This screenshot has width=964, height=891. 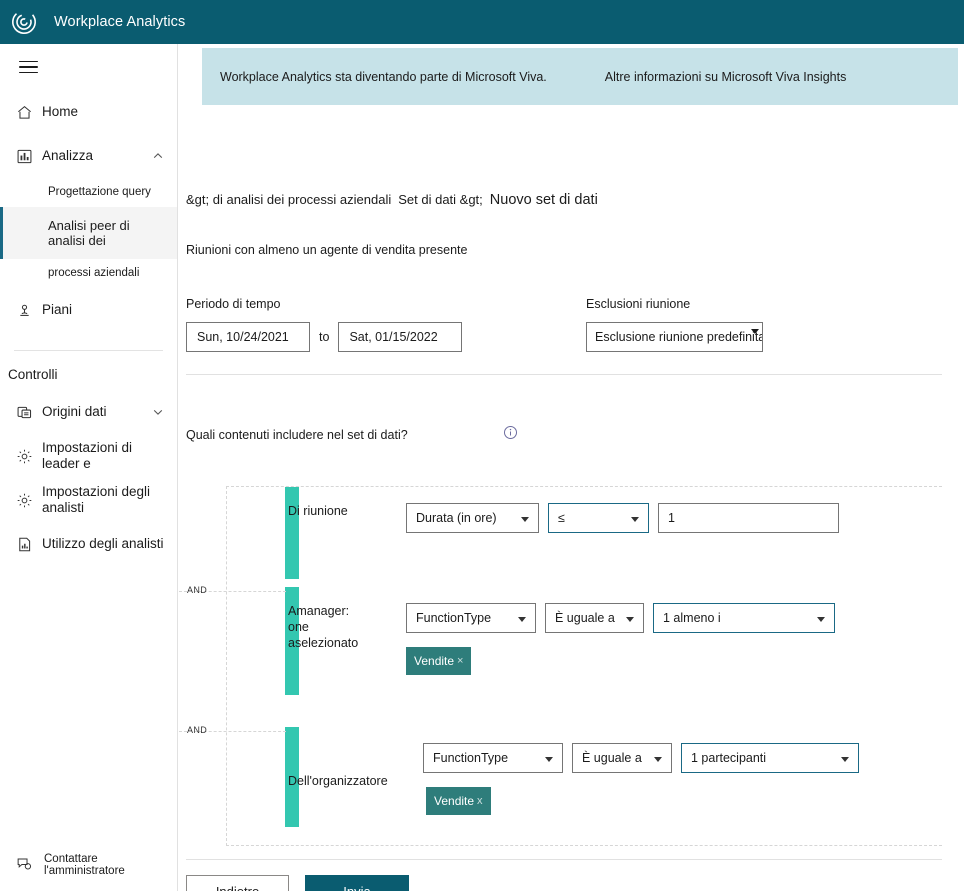 I want to click on submit-button: Invia, so click(x=357, y=883).